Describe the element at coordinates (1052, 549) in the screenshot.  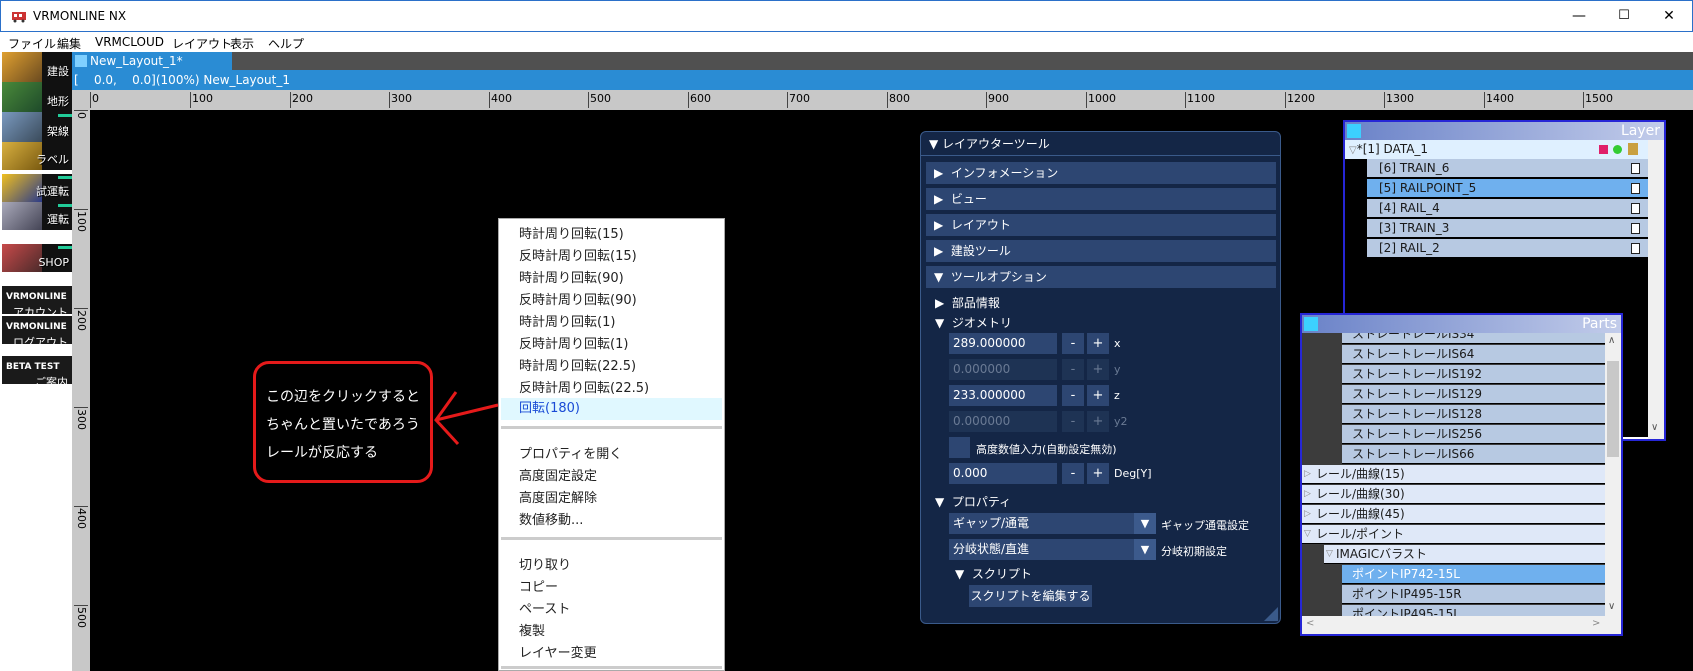
I see `branch-select: 分岐状態/直進 ▼` at that location.